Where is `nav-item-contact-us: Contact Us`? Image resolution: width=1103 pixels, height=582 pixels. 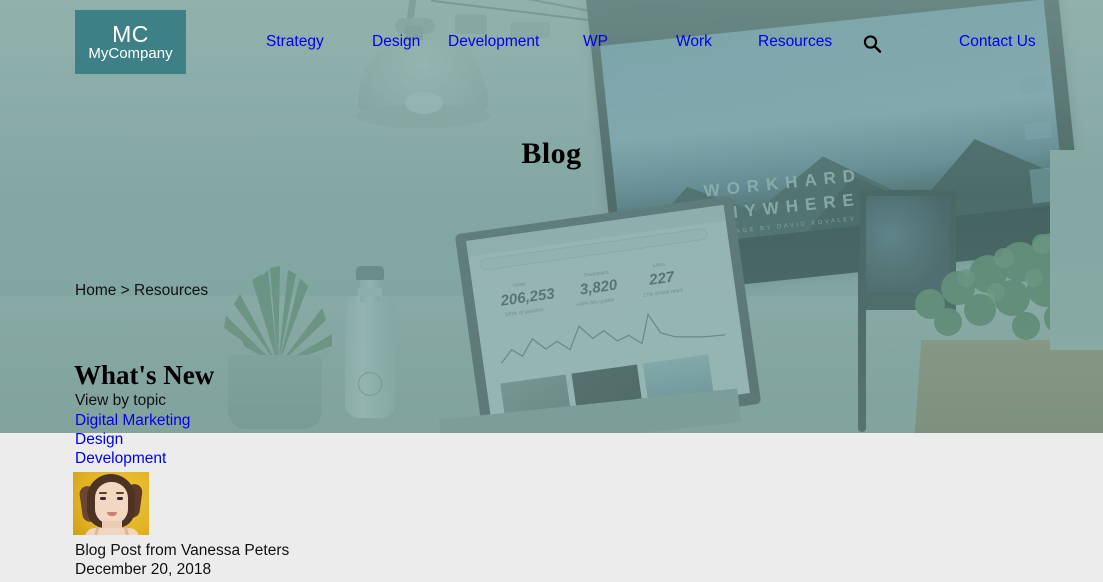
nav-item-contact-us: Contact Us is located at coordinates (997, 42).